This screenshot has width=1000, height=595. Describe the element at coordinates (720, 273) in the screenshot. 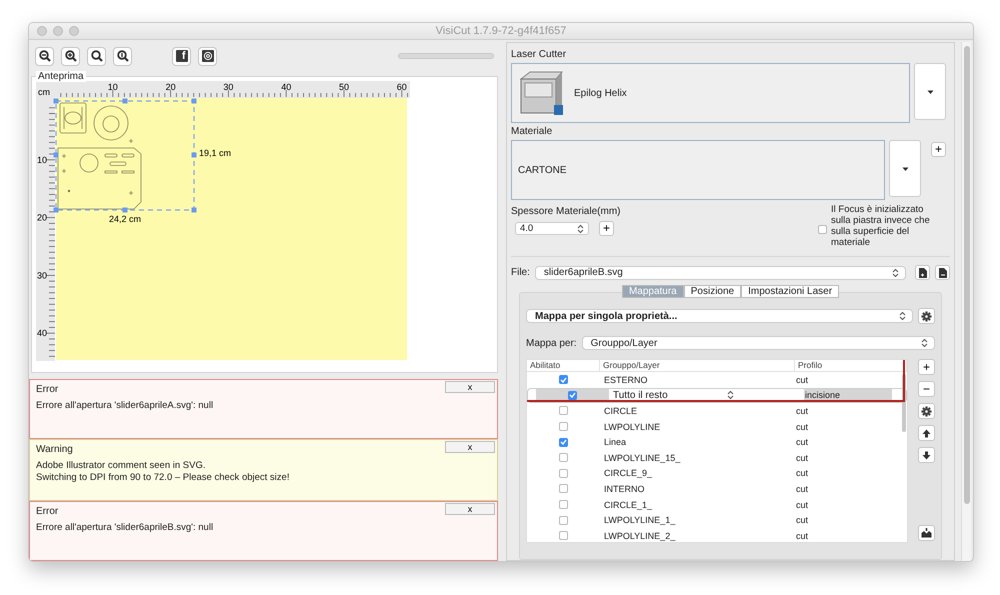

I see `file-select: slider6aprileB.svg` at that location.